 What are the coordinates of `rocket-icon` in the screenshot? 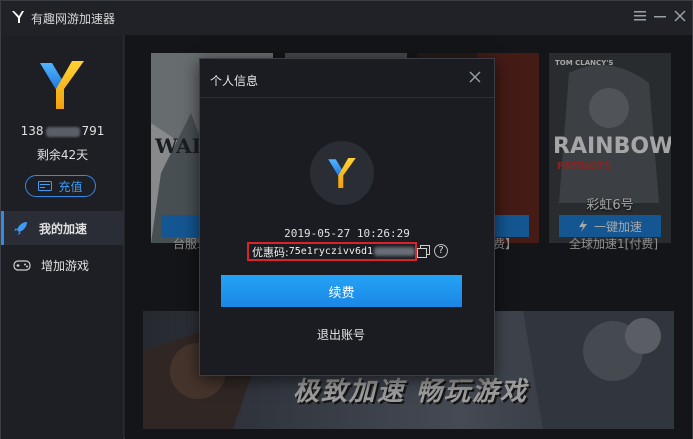 It's located at (20, 228).